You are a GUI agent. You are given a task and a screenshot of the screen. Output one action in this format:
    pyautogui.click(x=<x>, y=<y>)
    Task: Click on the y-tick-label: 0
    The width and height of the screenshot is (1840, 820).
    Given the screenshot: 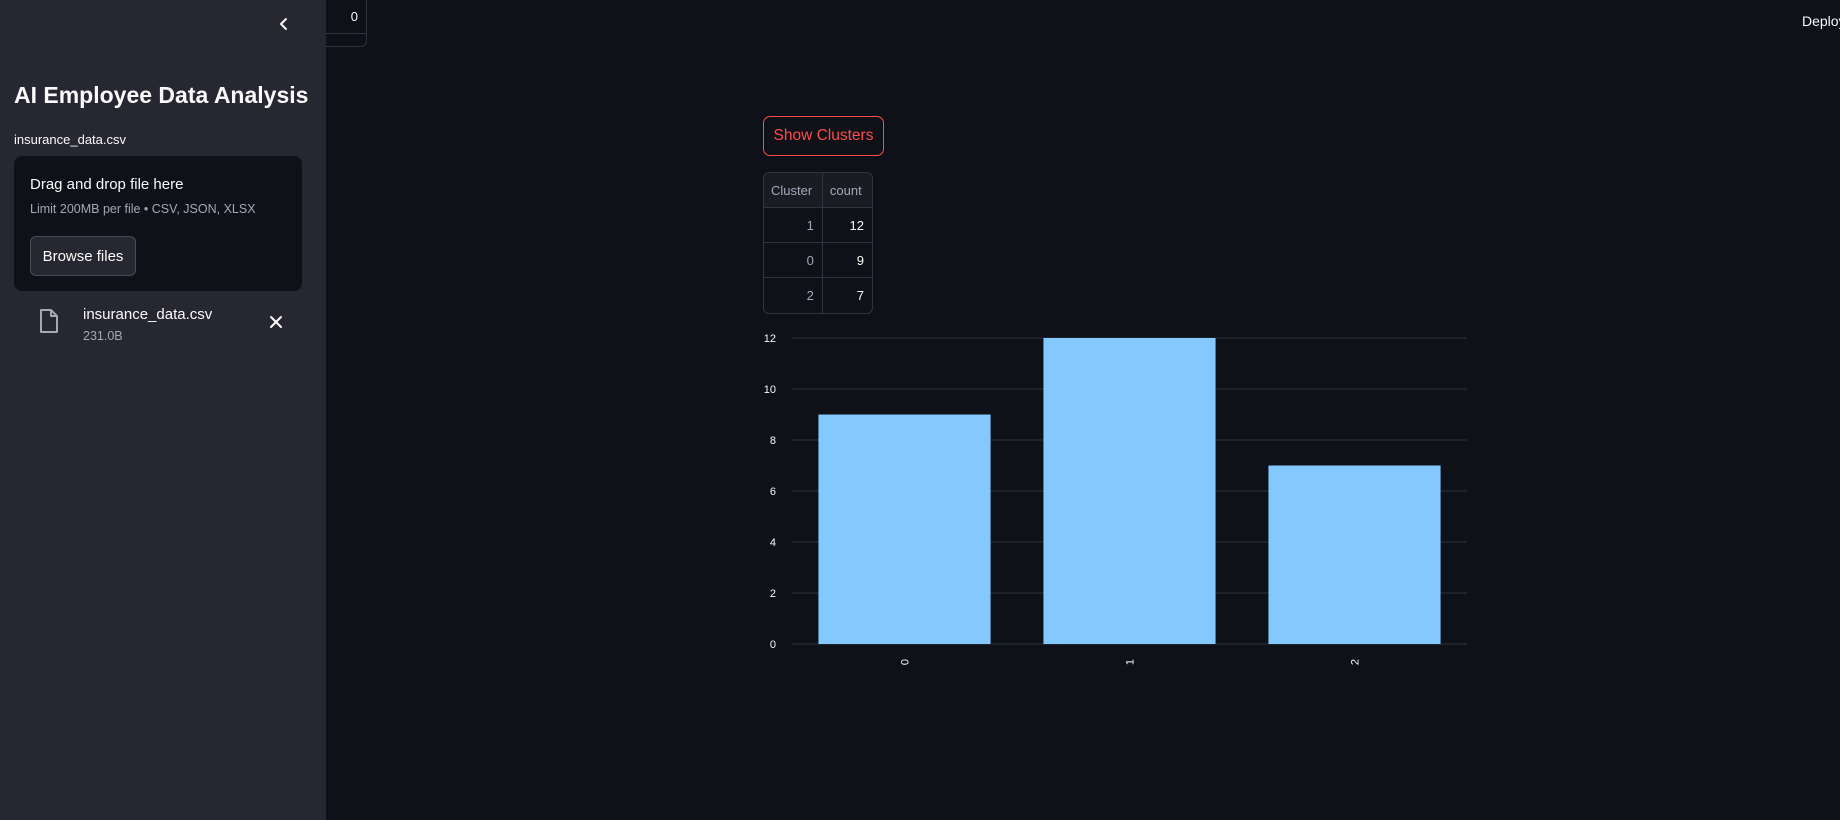 What is the action you would take?
    pyautogui.click(x=773, y=645)
    